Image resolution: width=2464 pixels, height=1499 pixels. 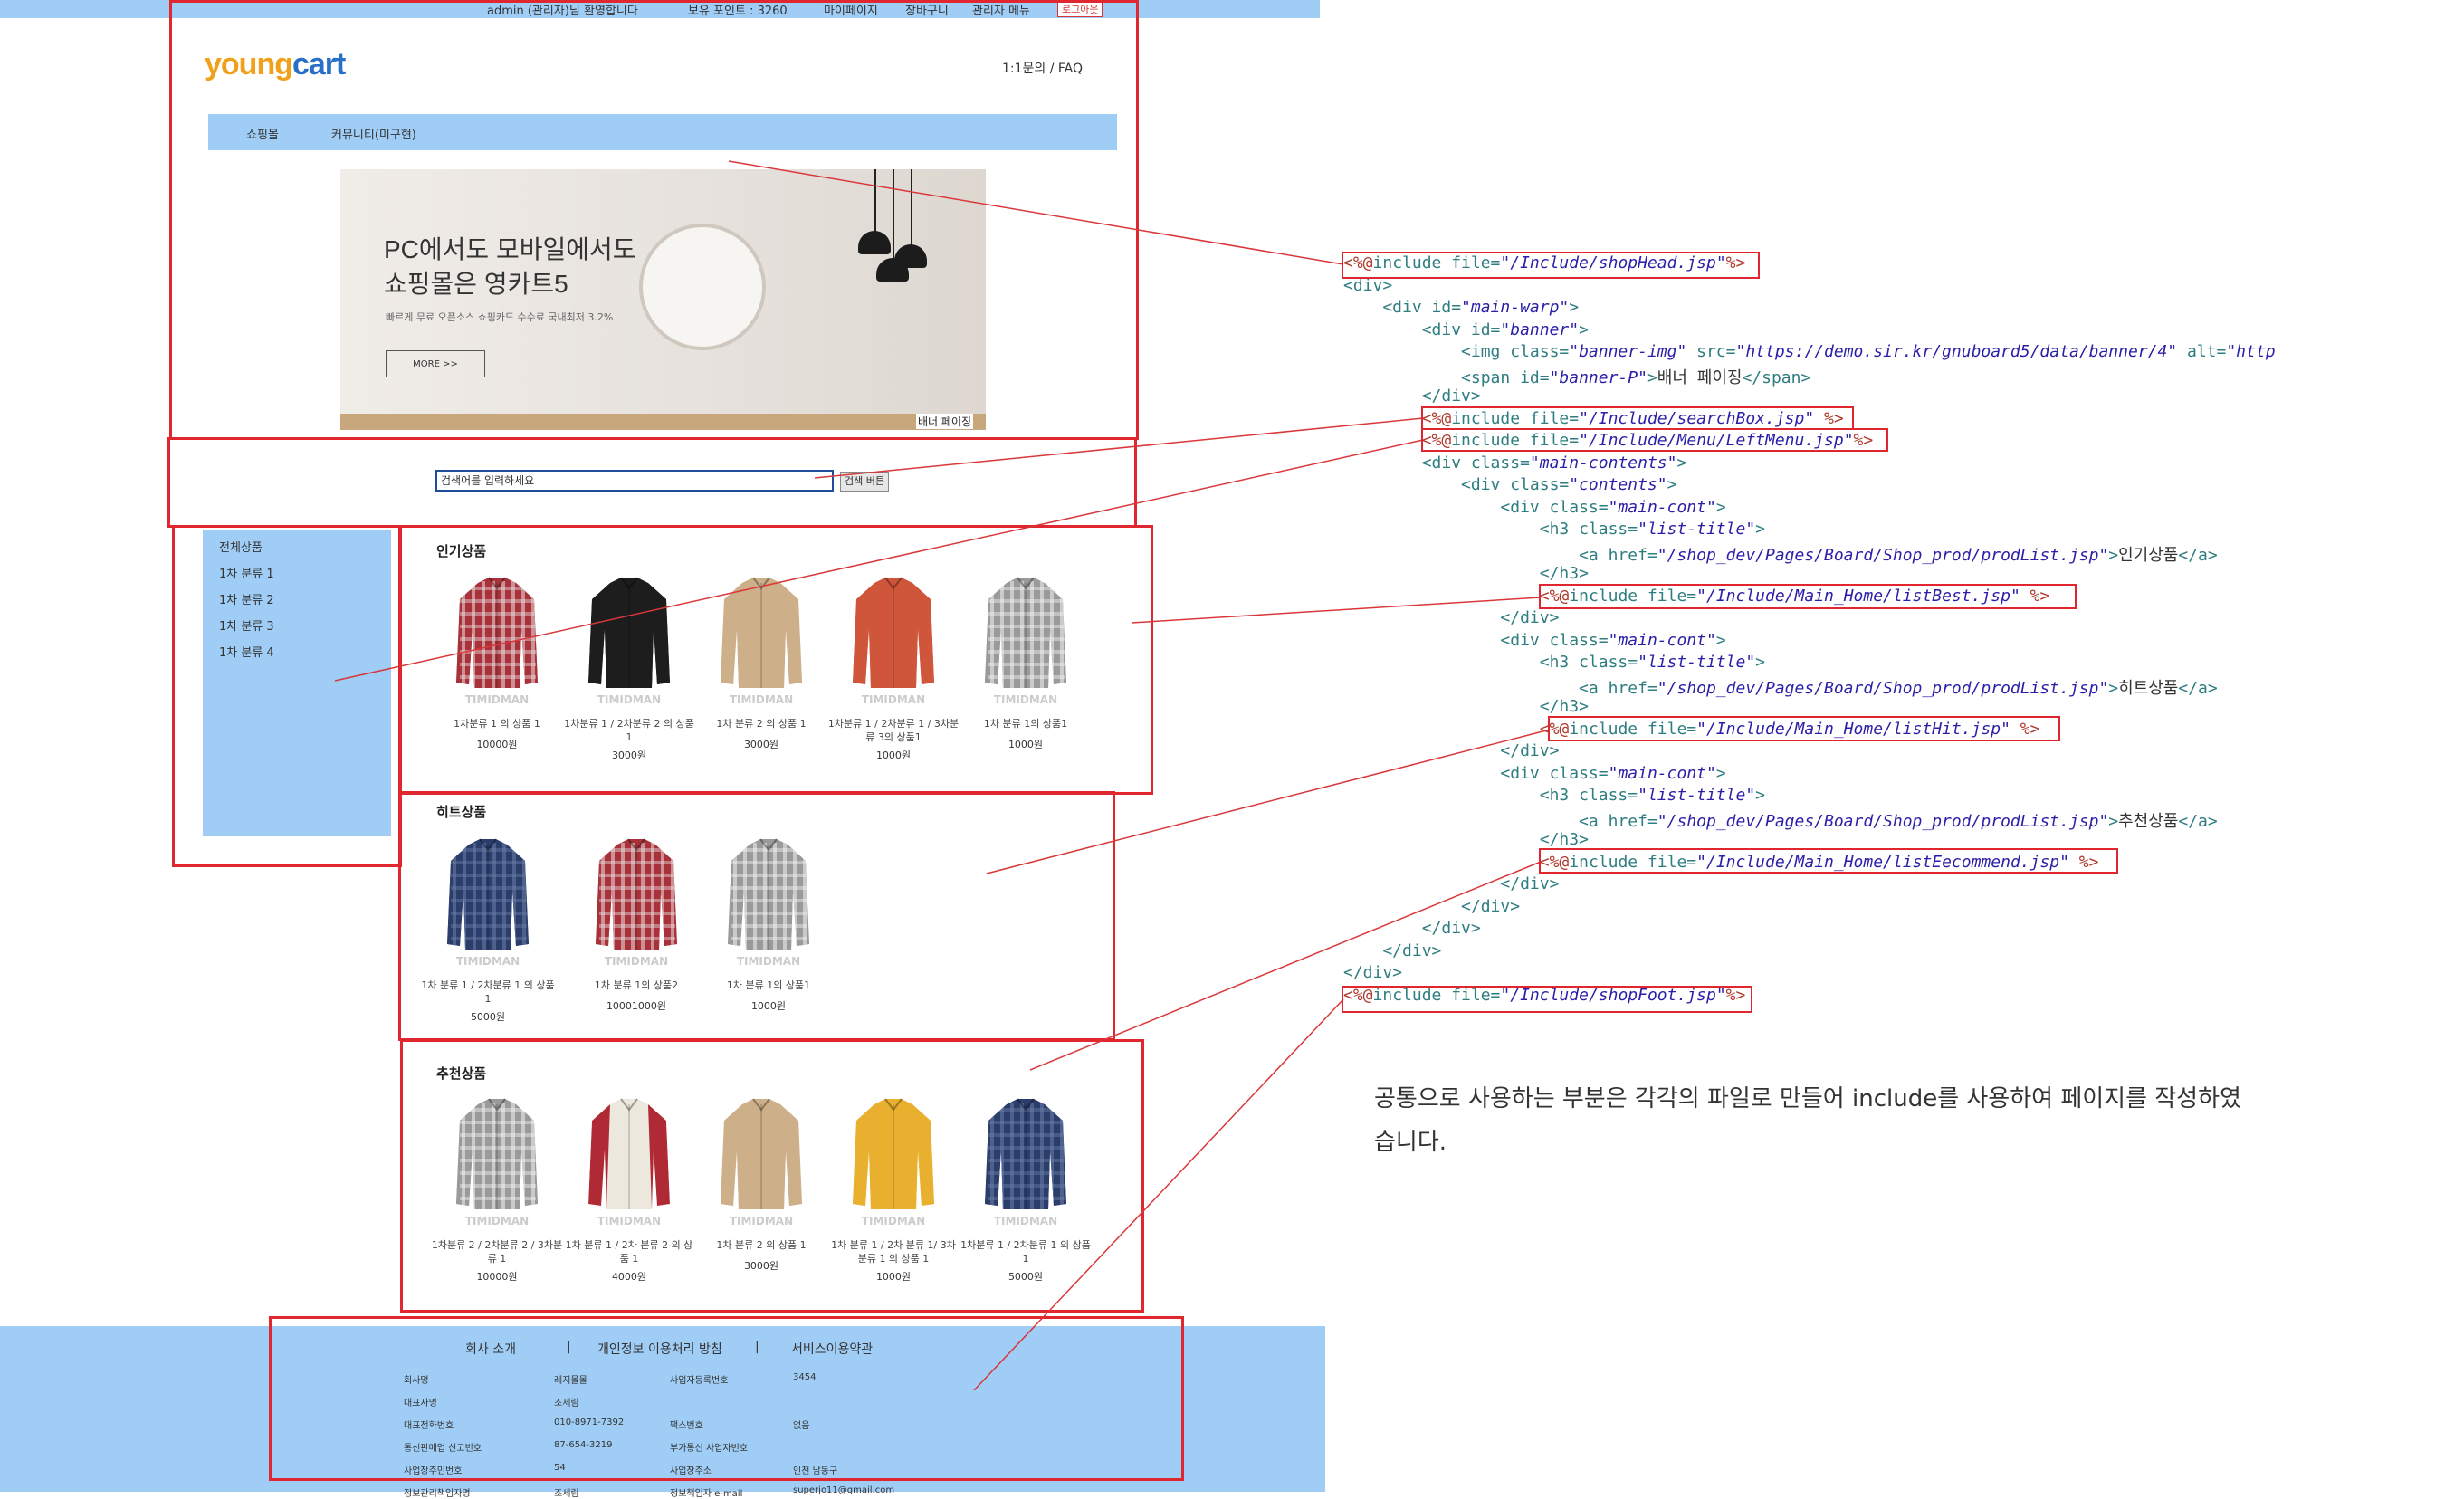 I want to click on connector-line-search, so click(x=1119, y=448).